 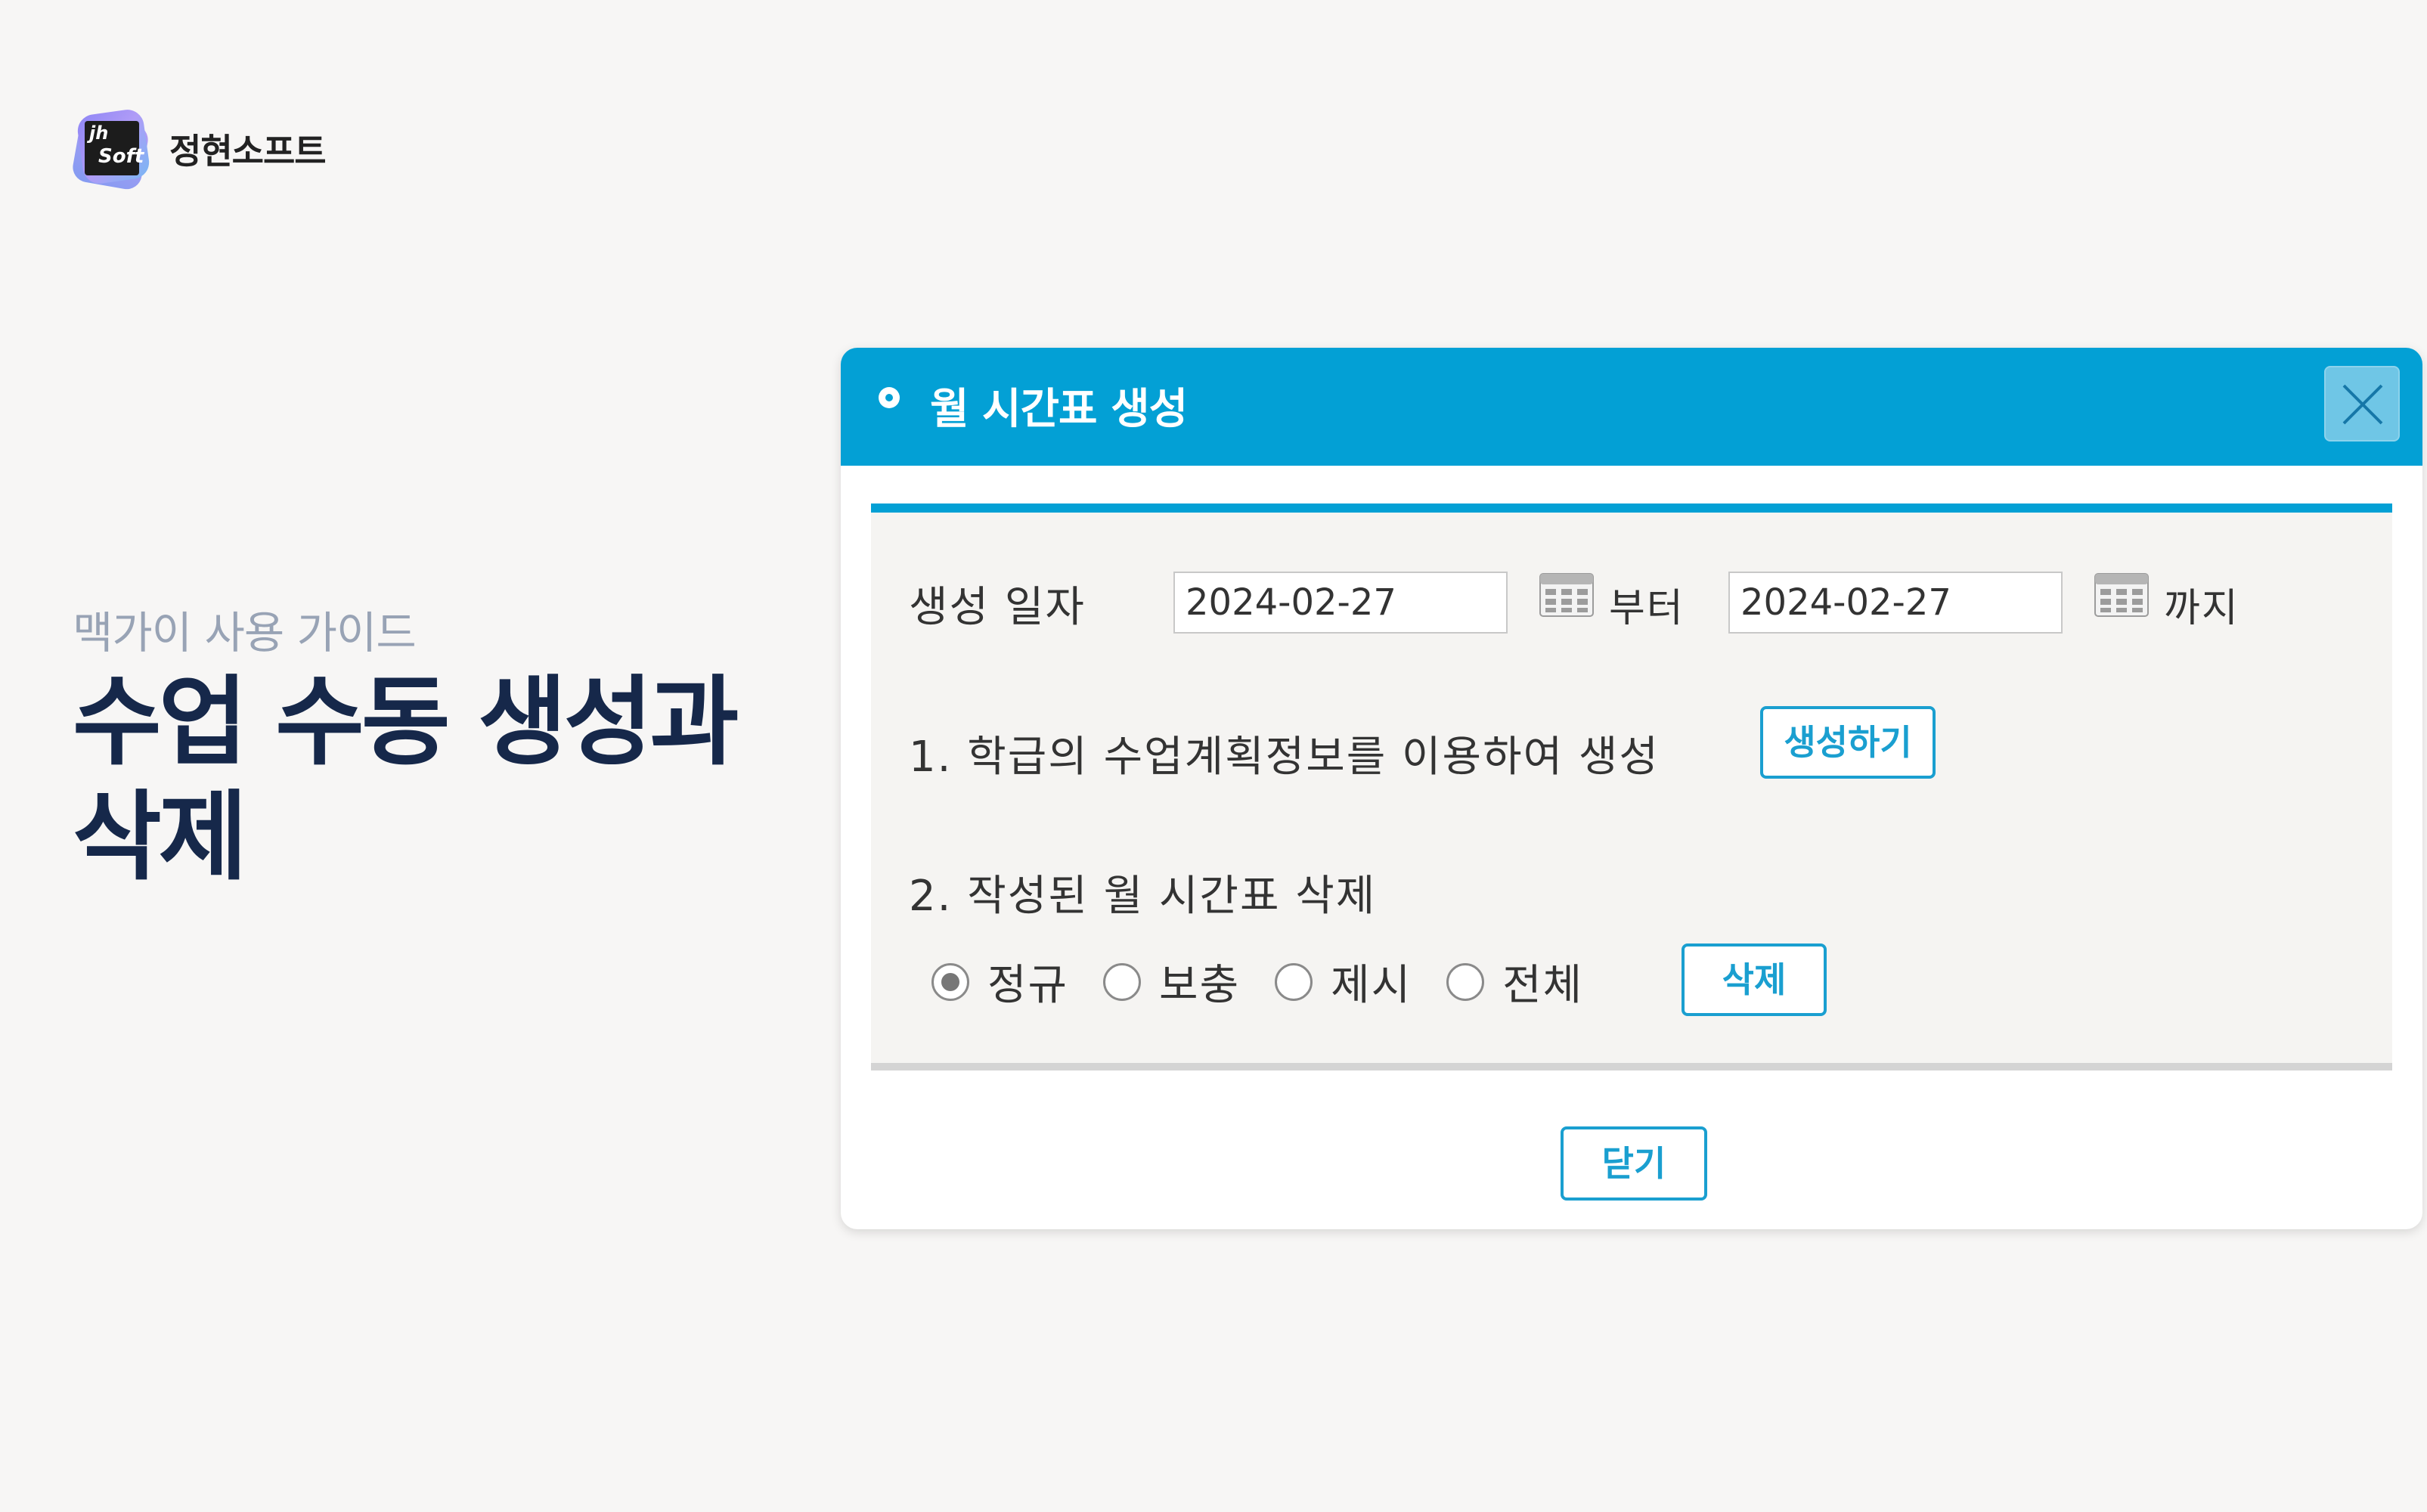 What do you see at coordinates (1059, 409) in the screenshot?
I see `dialog-title: 월 시간표 생성` at bounding box center [1059, 409].